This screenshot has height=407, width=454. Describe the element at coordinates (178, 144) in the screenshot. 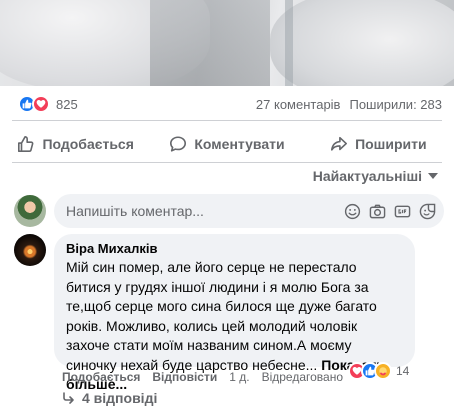

I see `comment-bubble-icon` at that location.